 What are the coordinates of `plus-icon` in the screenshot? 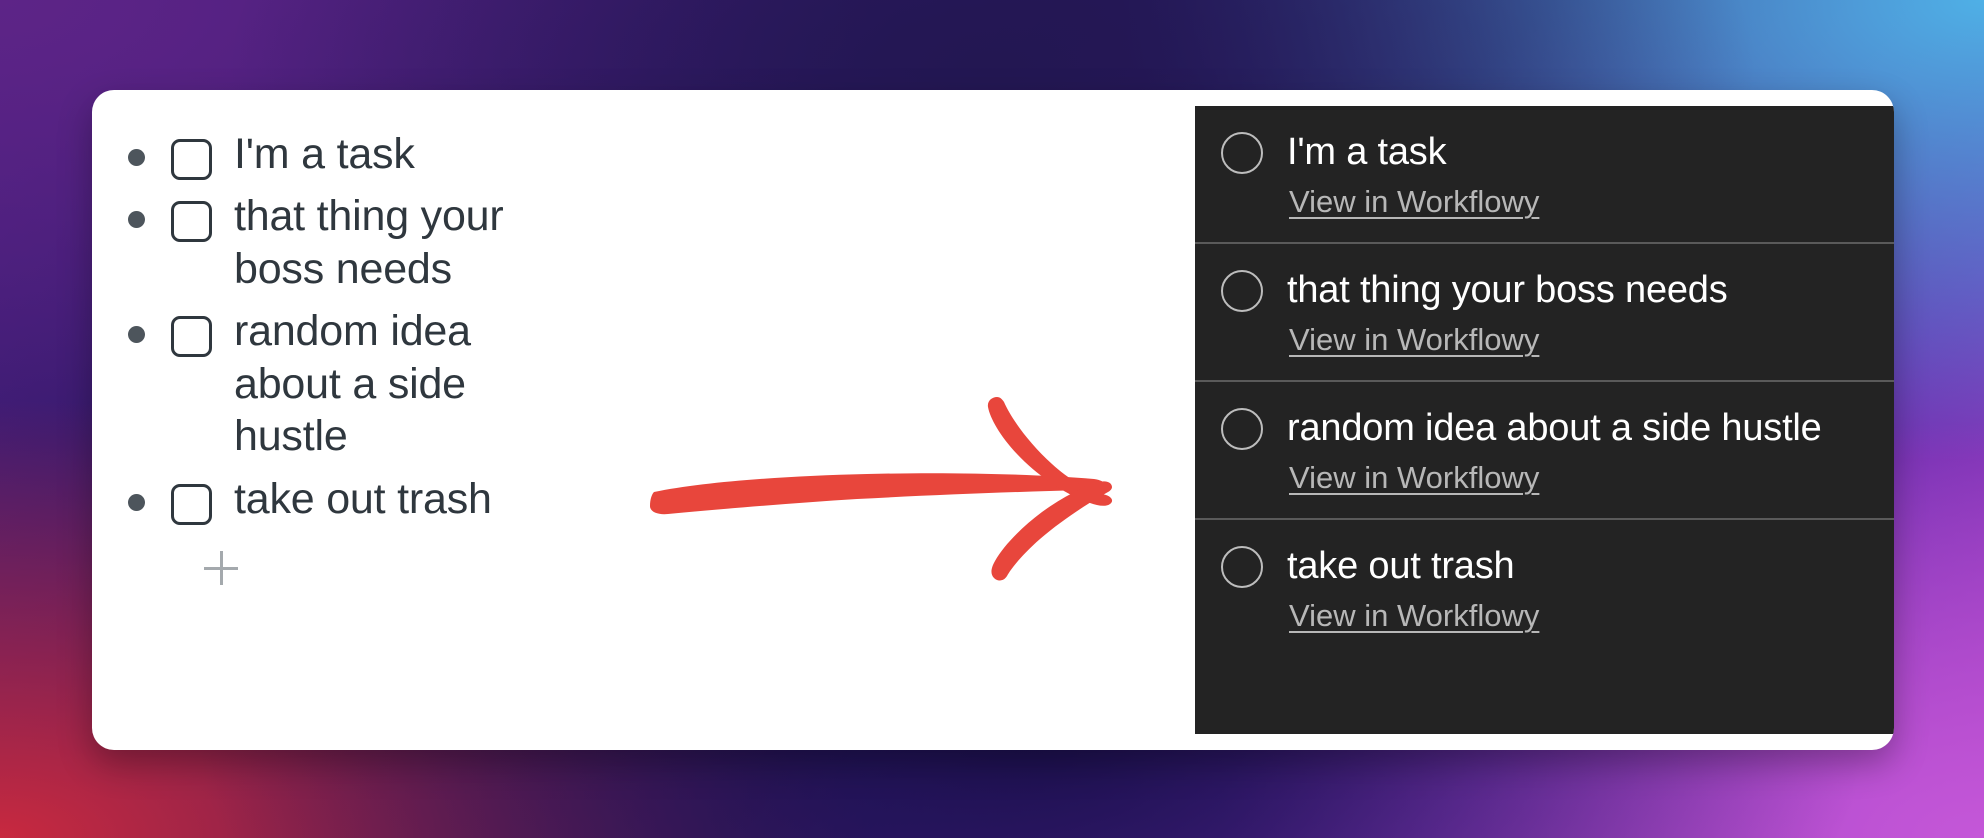 It's located at (221, 568).